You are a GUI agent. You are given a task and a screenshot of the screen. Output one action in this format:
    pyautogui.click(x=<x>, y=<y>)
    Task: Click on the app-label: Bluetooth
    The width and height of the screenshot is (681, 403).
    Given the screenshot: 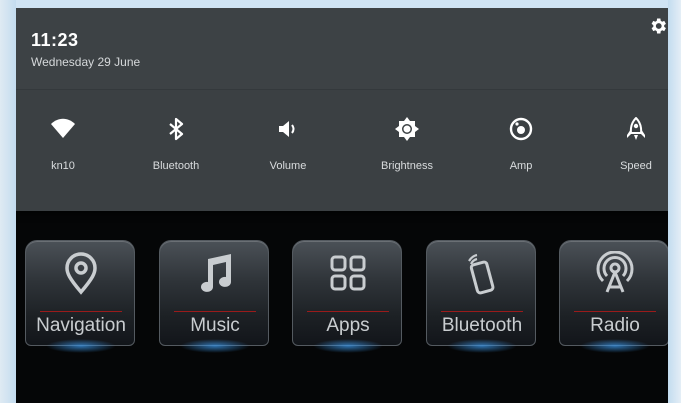 What is the action you would take?
    pyautogui.click(x=482, y=325)
    